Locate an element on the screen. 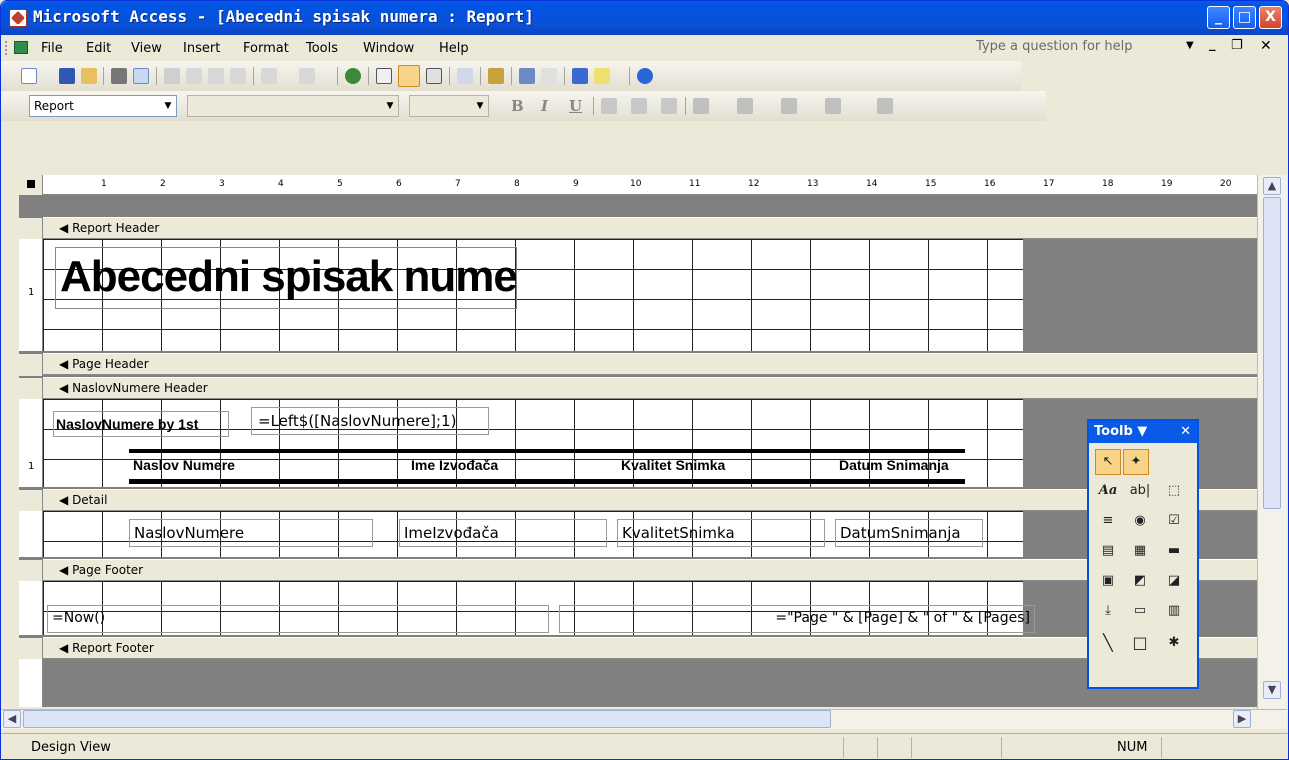  group-by-label: NaslovNumere by 1st is located at coordinates (141, 424).